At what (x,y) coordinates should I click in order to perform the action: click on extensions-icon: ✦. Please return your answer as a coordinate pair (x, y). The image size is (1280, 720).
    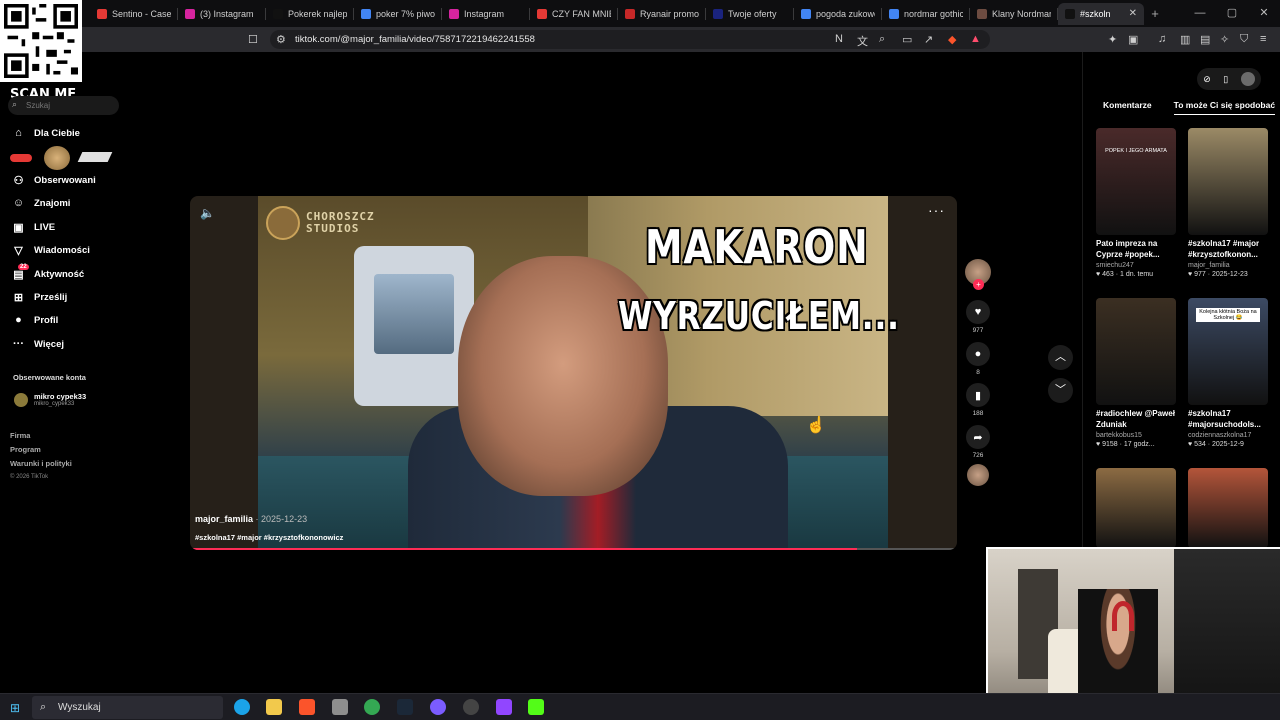
    Looking at the image, I should click on (1112, 39).